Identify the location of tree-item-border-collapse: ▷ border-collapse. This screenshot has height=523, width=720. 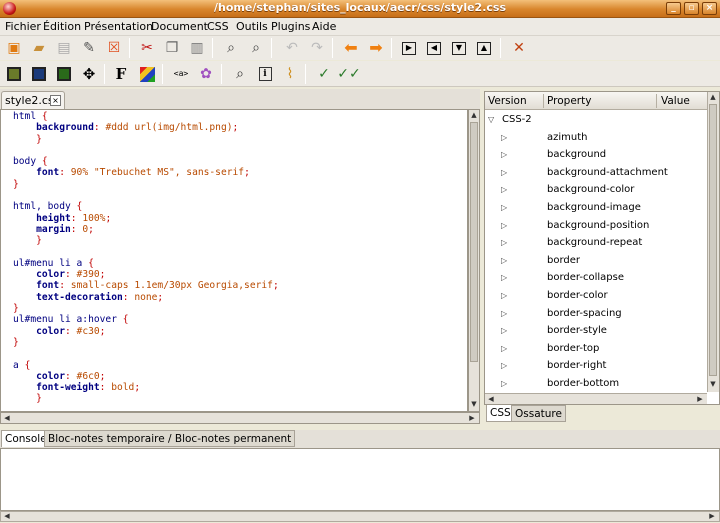
(596, 278).